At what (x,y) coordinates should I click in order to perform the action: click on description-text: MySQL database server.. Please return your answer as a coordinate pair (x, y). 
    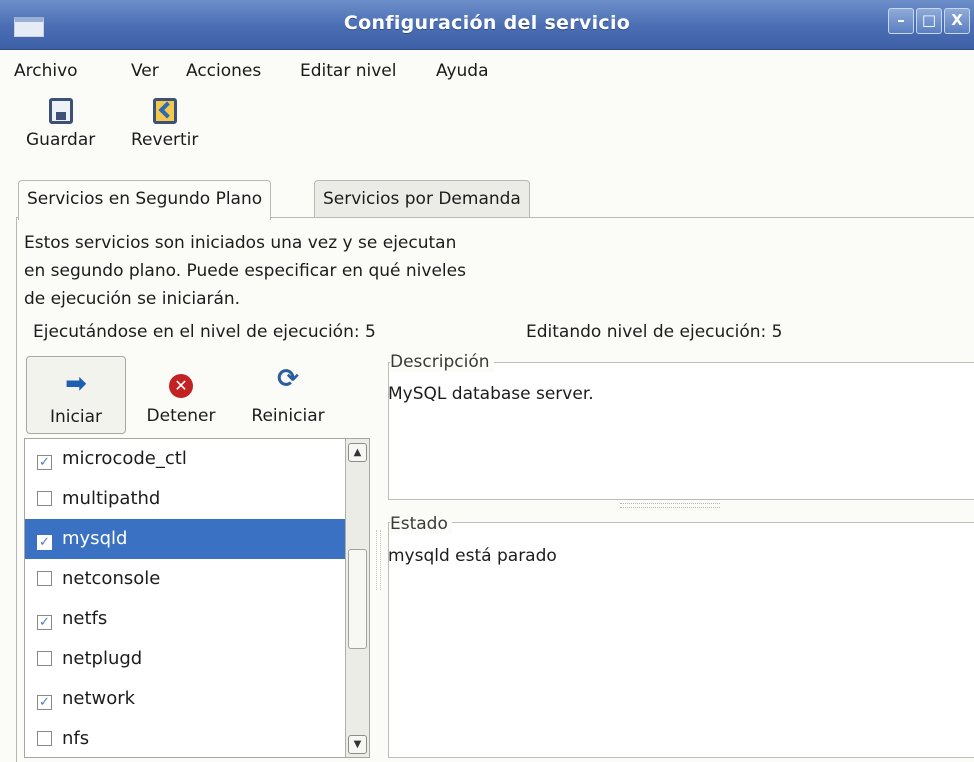
    Looking at the image, I should click on (491, 394).